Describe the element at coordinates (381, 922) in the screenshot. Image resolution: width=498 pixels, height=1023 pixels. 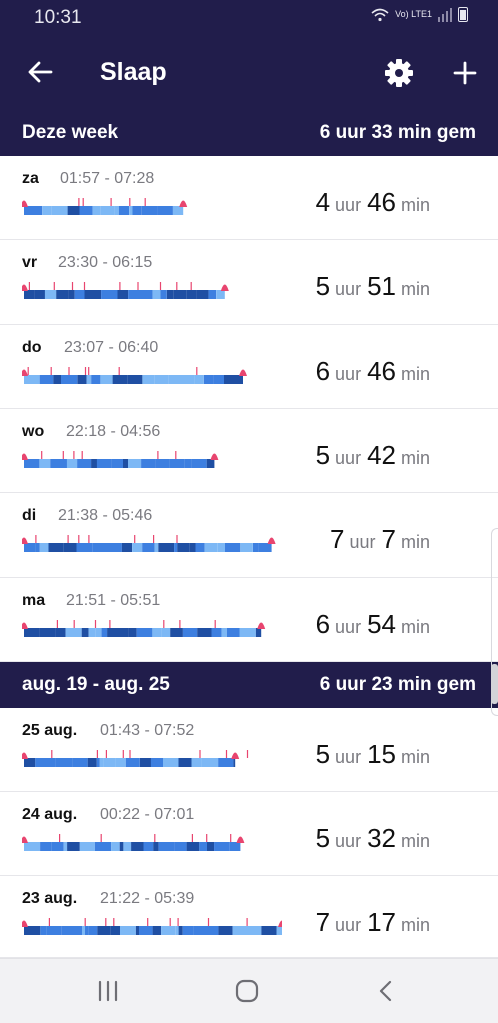
I see `minutes-value: 17` at that location.